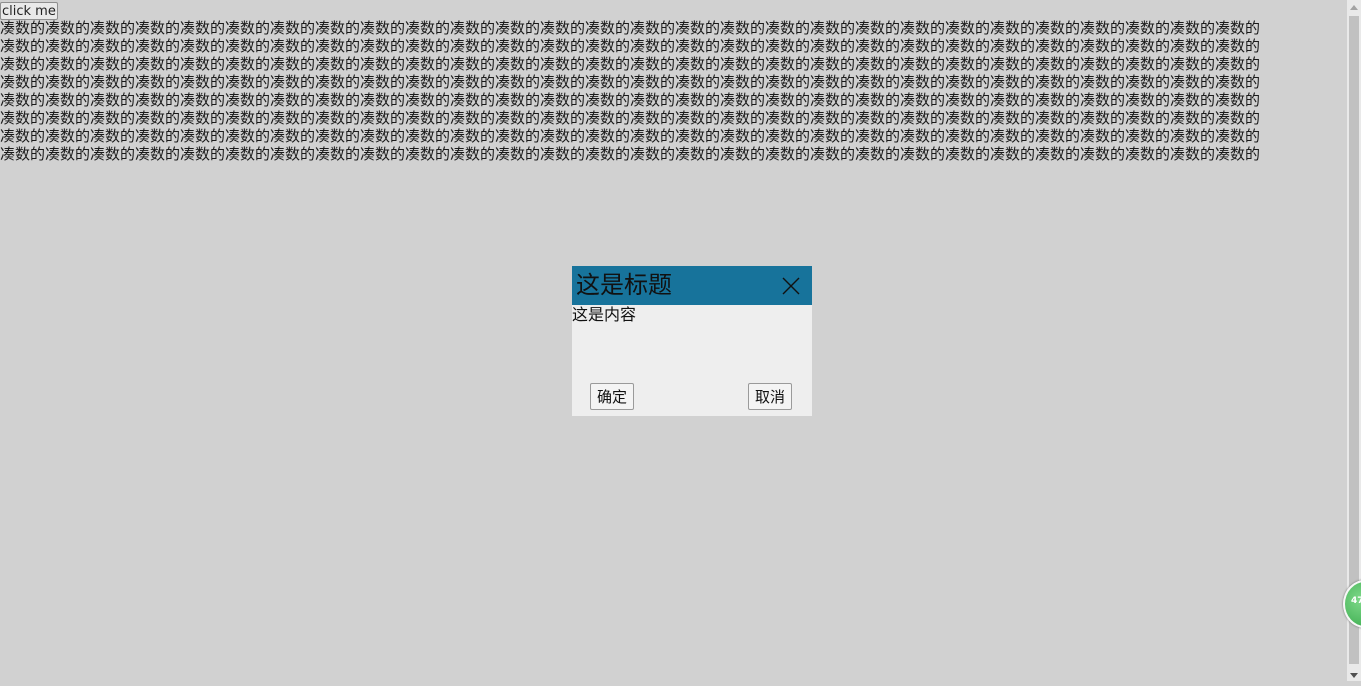  I want to click on scroll-up-button, so click(1354, 7).